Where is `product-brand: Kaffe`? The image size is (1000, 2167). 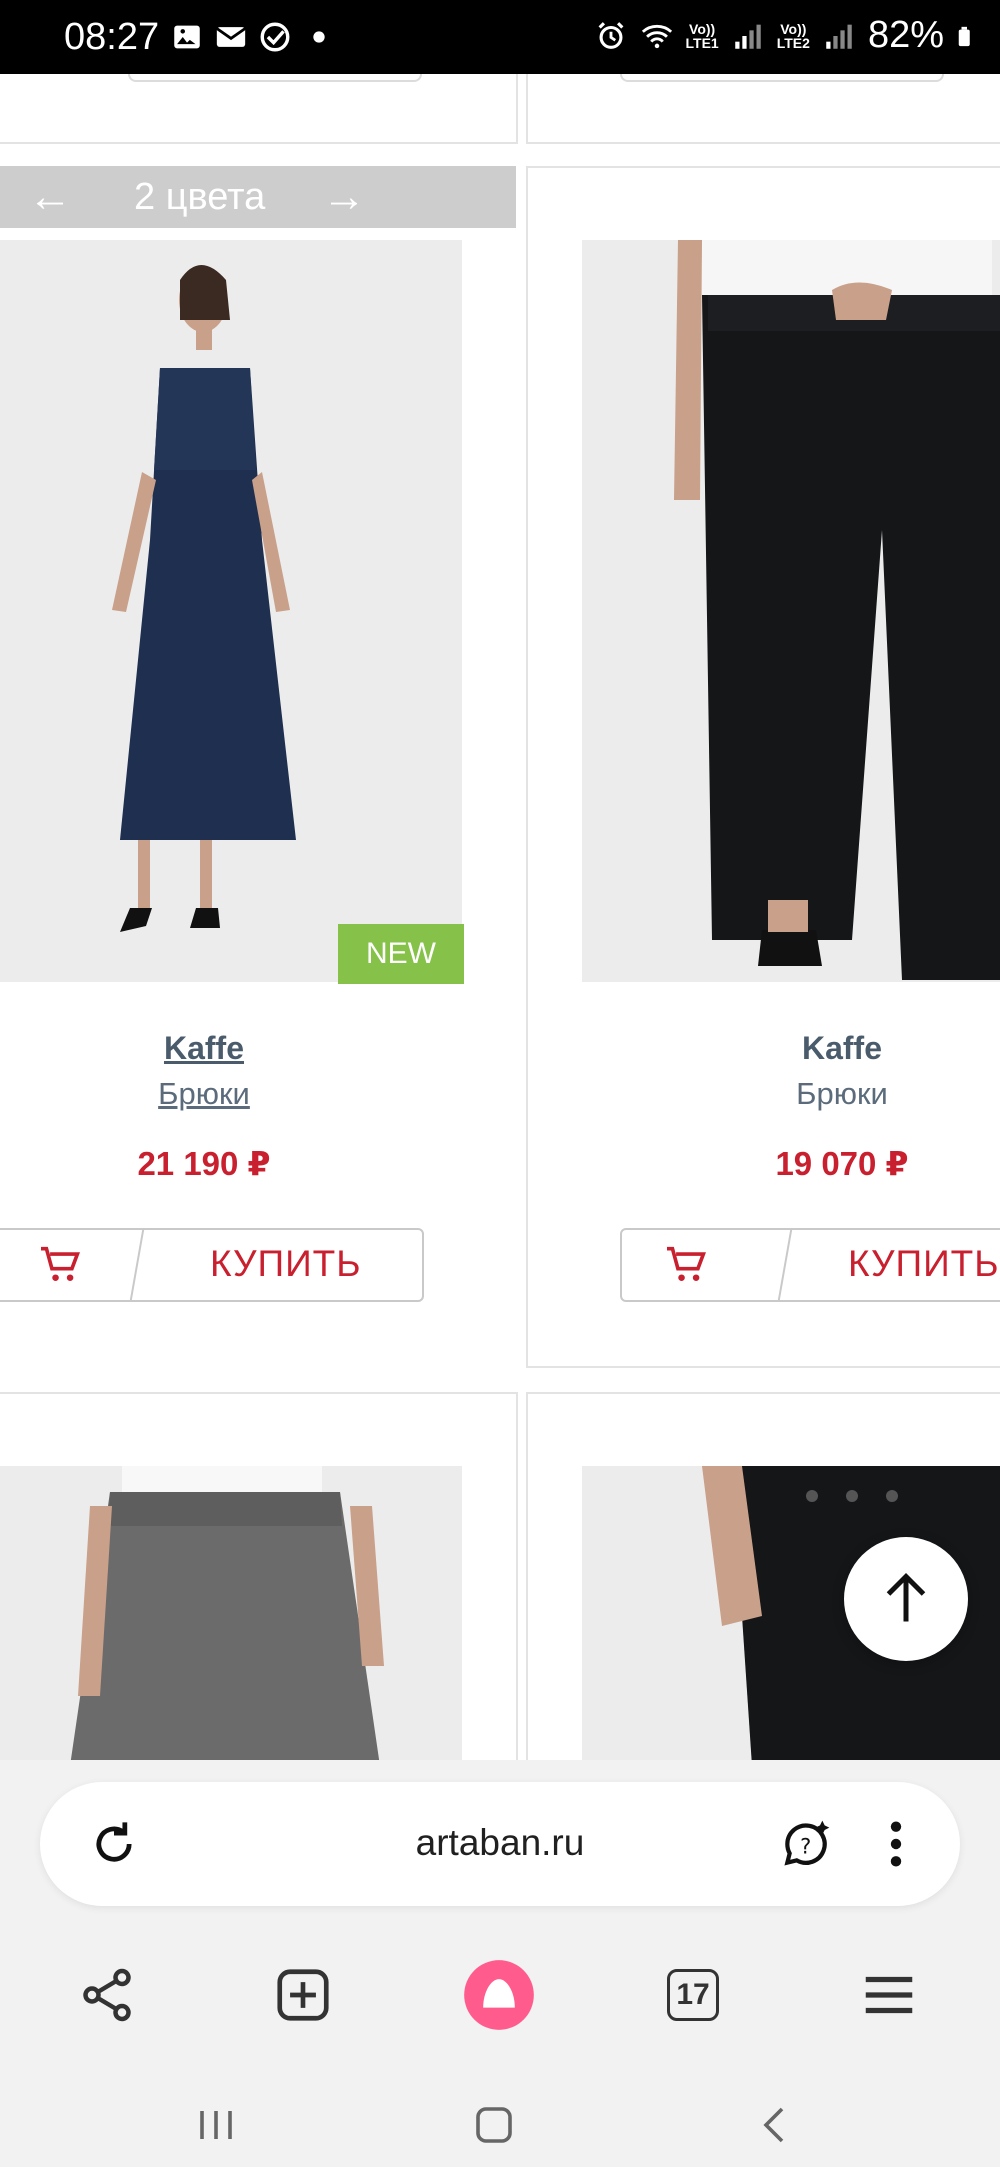 product-brand: Kaffe is located at coordinates (842, 1048).